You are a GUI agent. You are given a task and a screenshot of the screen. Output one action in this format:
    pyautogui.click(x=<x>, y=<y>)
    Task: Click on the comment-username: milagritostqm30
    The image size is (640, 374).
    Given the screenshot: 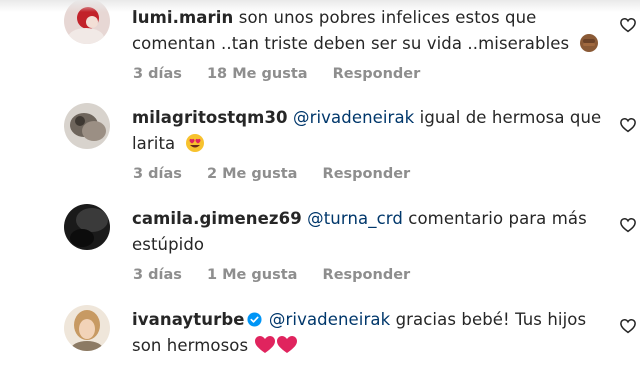 What is the action you would take?
    pyautogui.click(x=210, y=117)
    